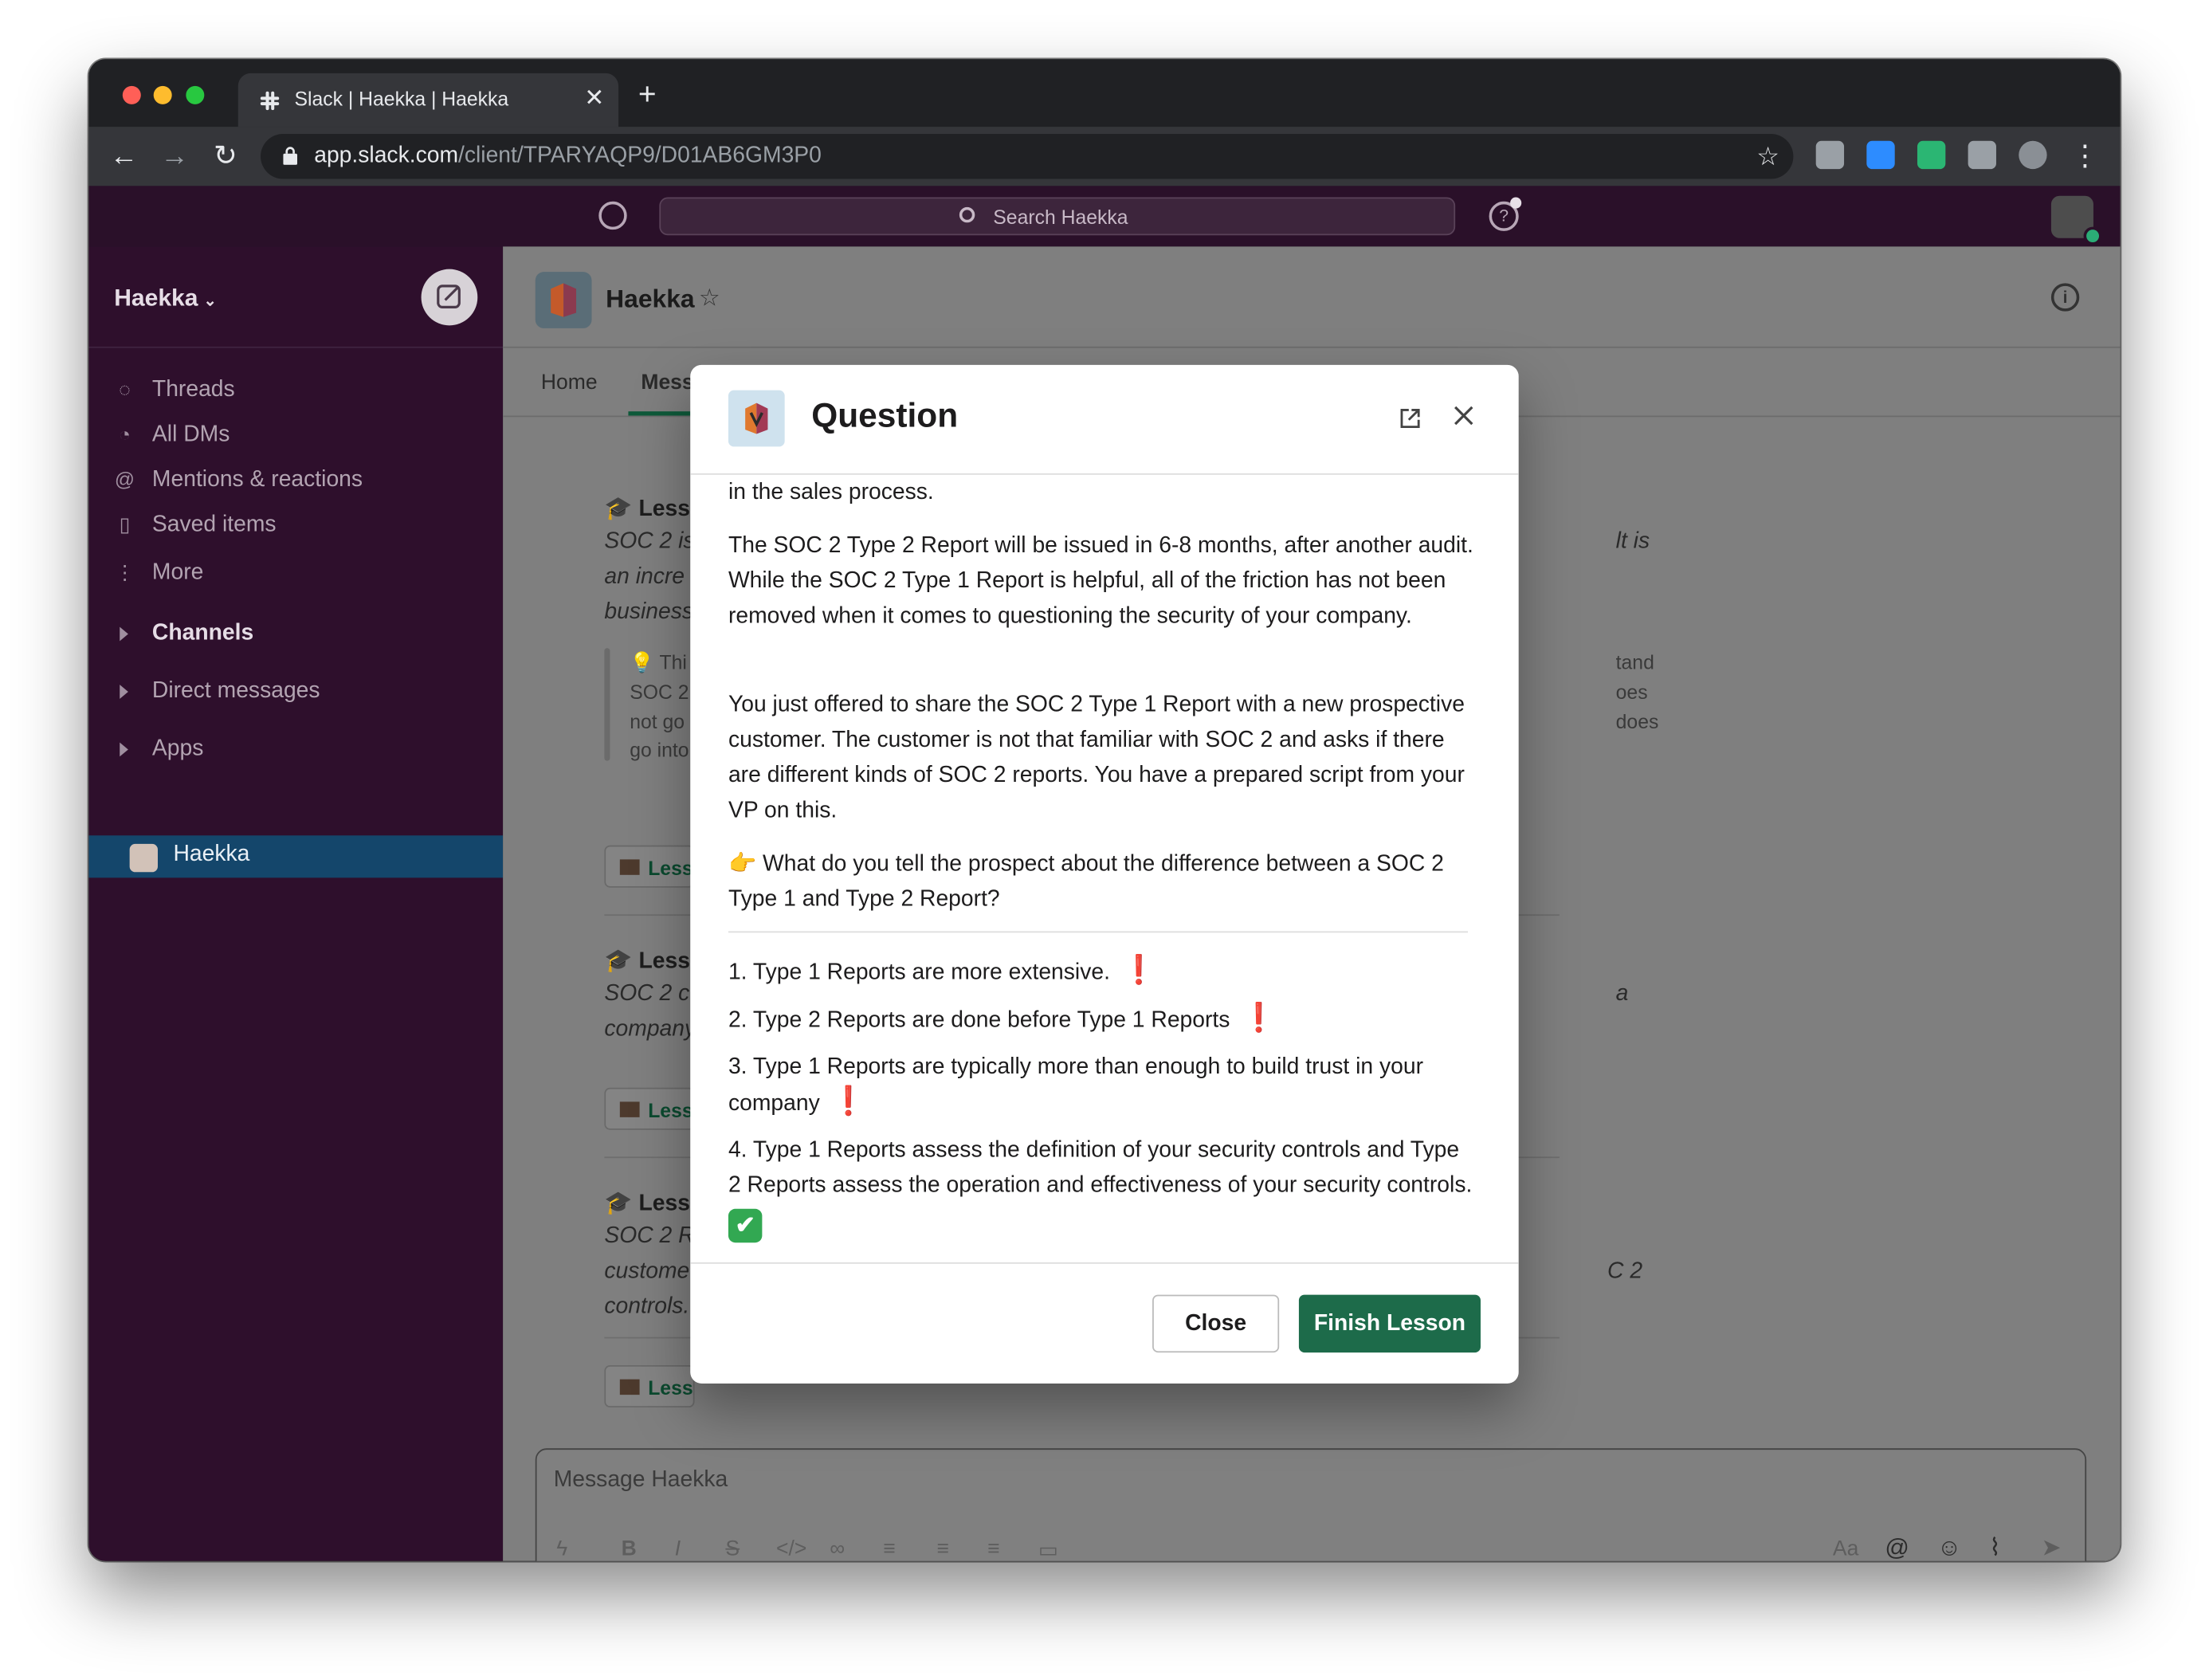 The height and width of the screenshot is (1680, 2209). Describe the element at coordinates (647, 1271) in the screenshot. I see `message-text: custome` at that location.